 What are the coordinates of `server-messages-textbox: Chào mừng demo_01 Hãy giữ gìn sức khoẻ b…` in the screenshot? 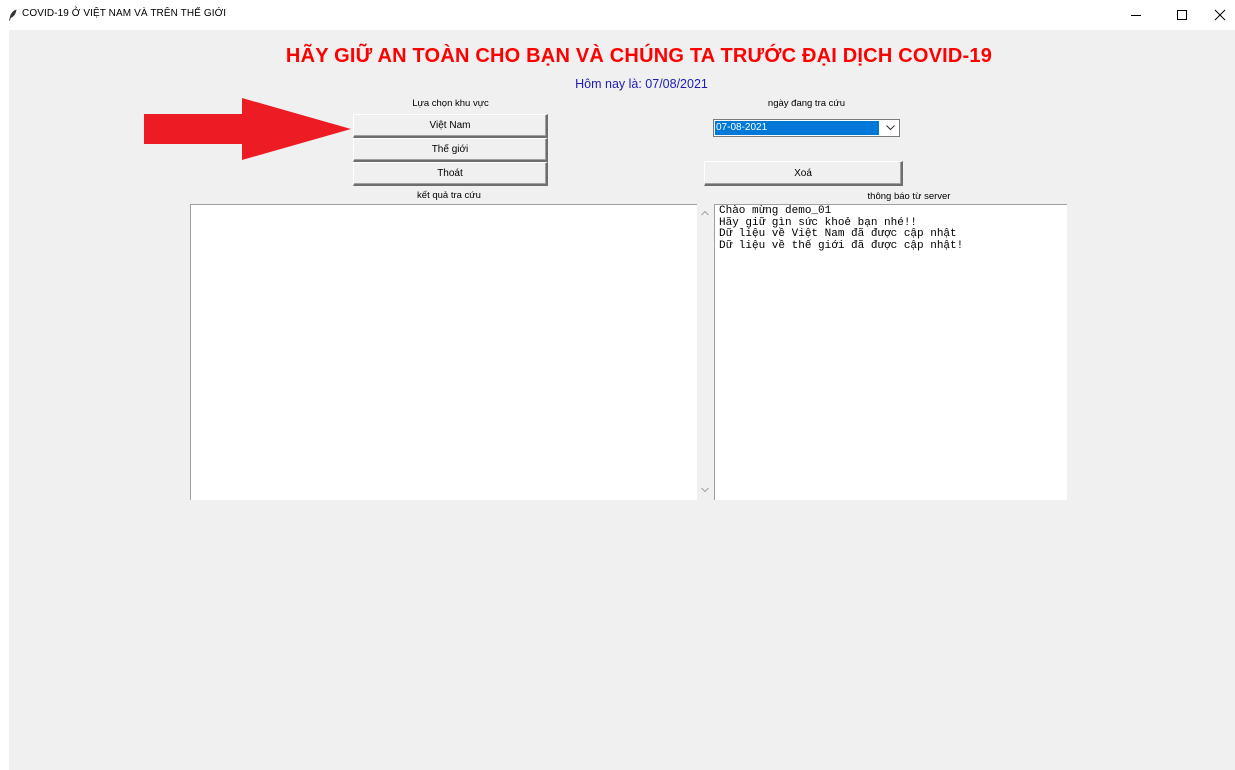 It's located at (890, 352).